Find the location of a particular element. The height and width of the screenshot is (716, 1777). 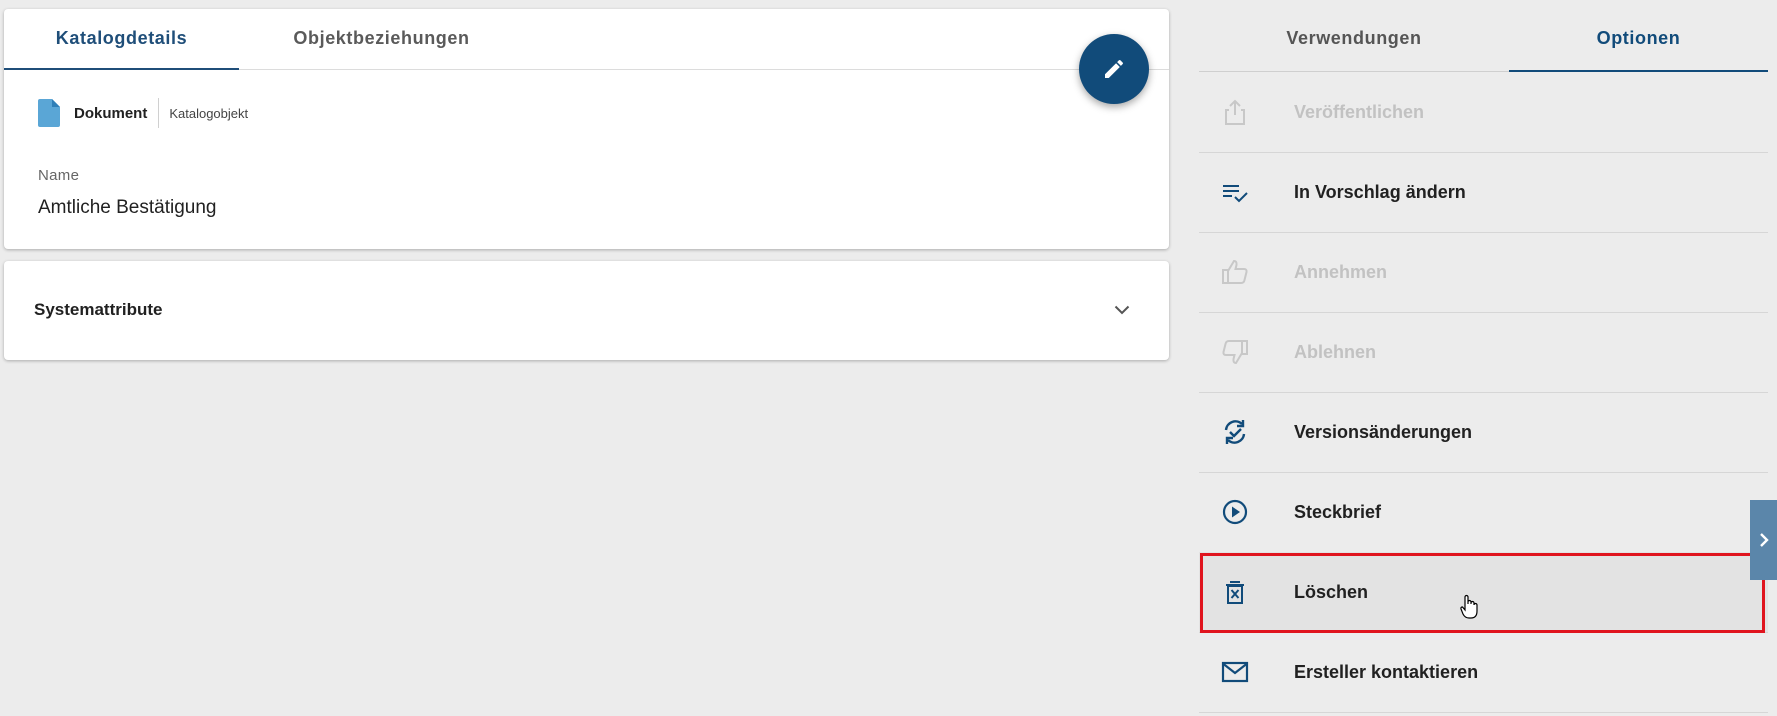

play-circle-icon is located at coordinates (1235, 512).